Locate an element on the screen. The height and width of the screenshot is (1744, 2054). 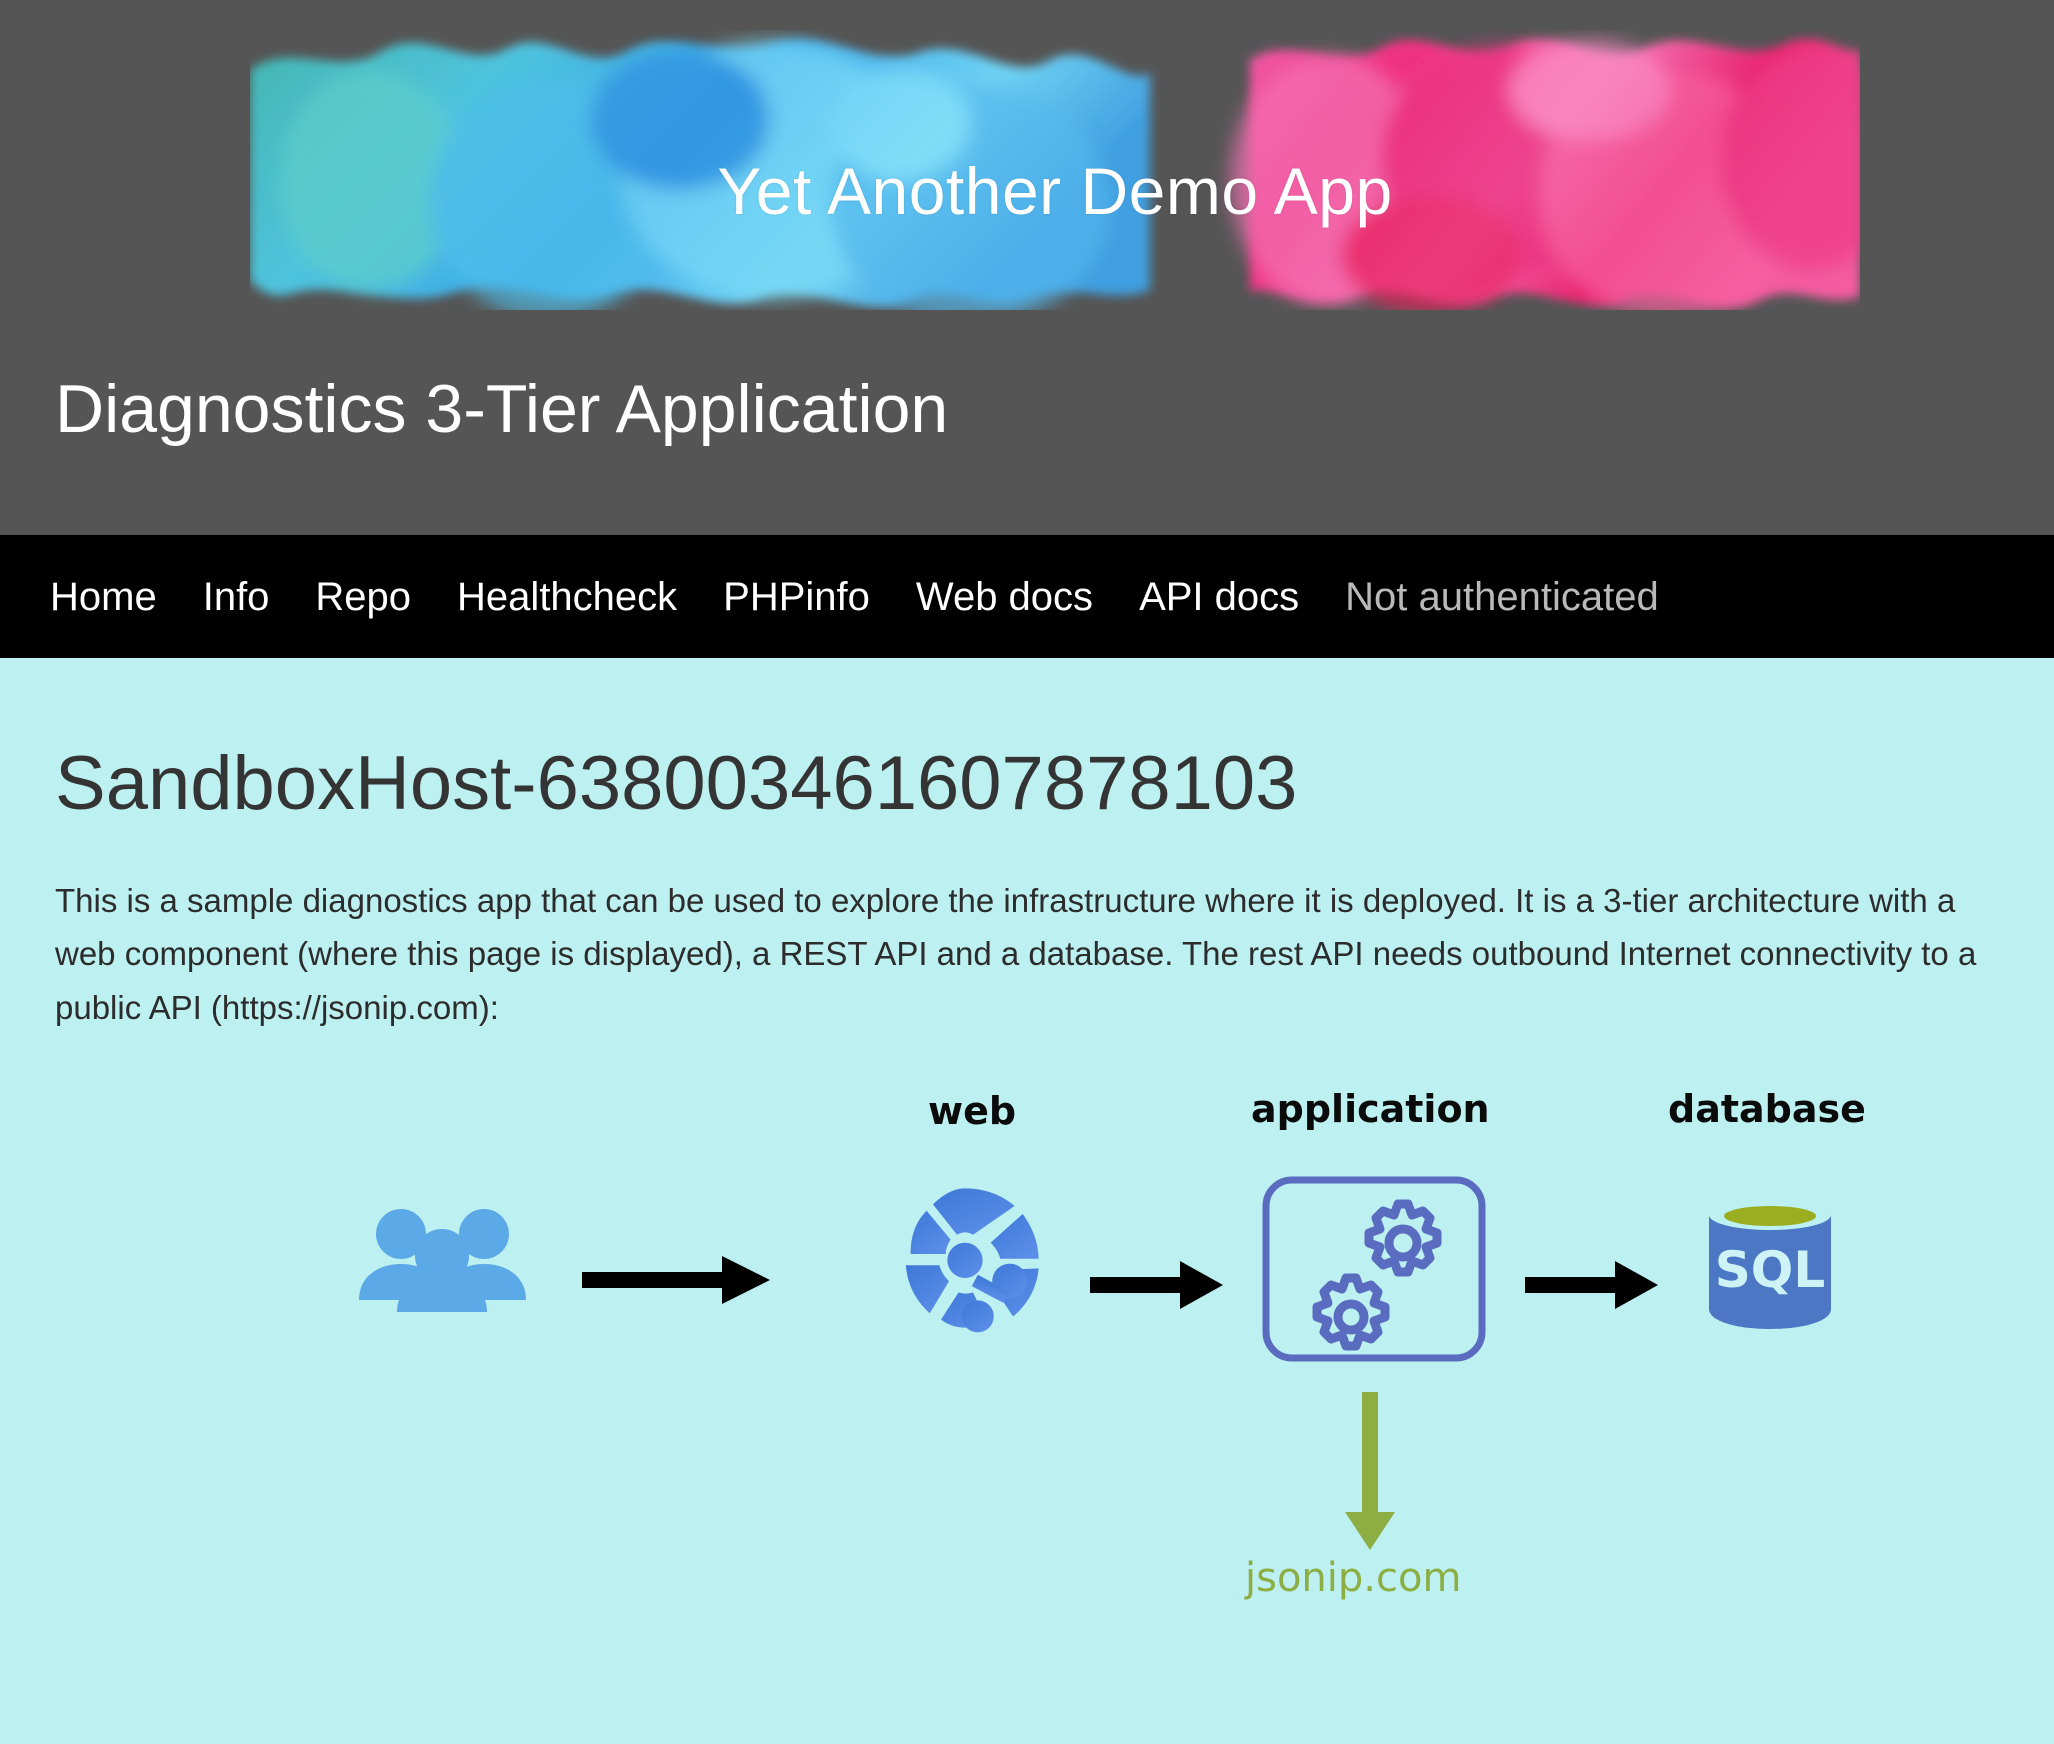
hostname-heading: SandboxHost-638003461607878103 is located at coordinates (676, 783).